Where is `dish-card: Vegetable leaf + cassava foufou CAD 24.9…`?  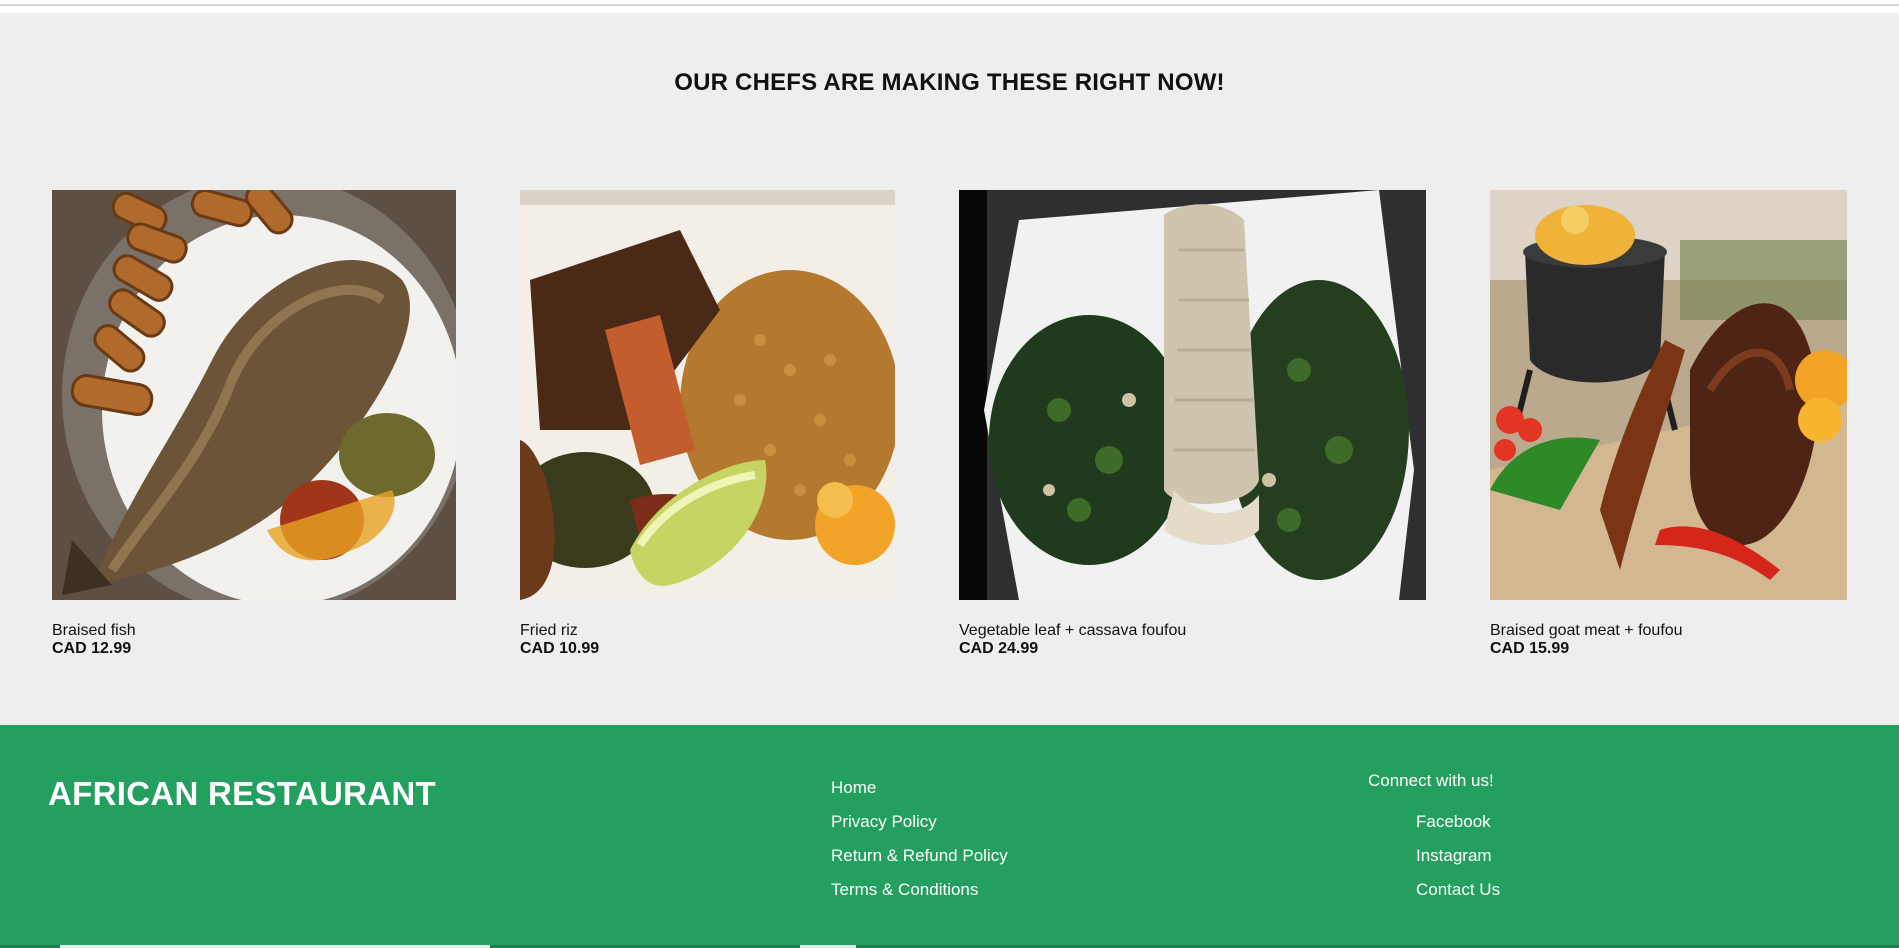 dish-card: Vegetable leaf + cassava foufou CAD 24.9… is located at coordinates (1192, 423).